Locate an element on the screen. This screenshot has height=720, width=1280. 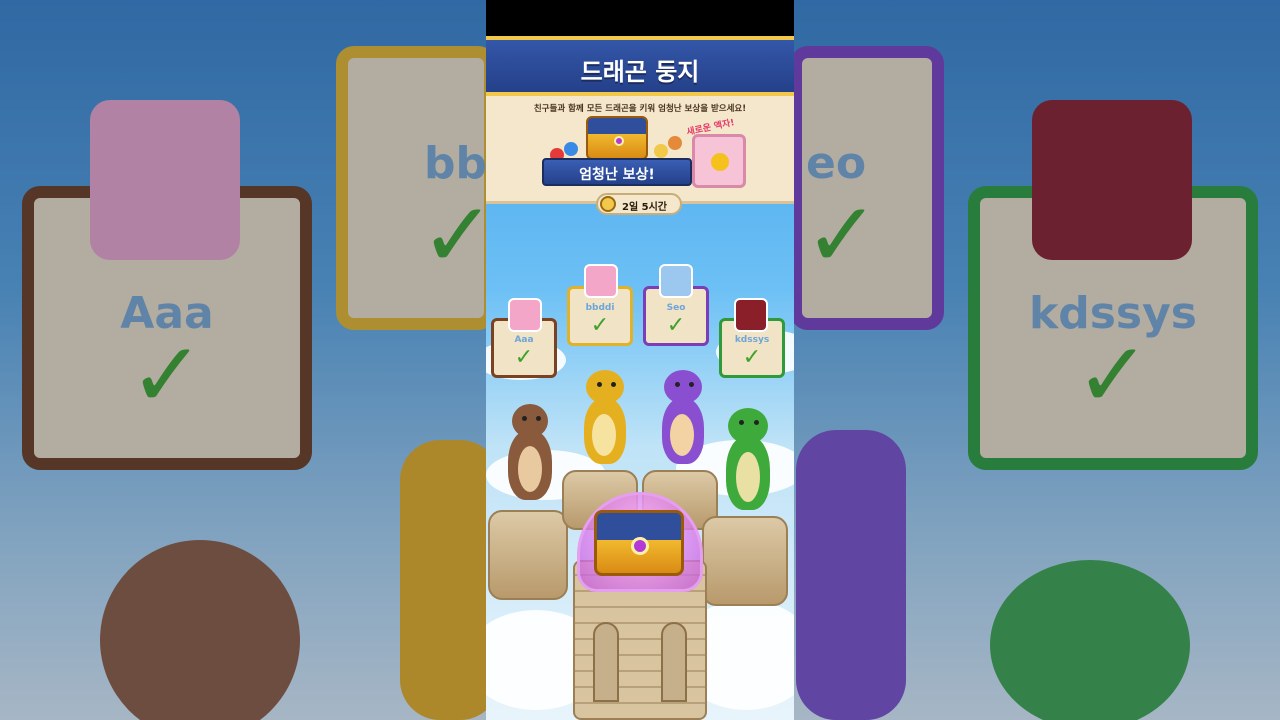
nest-treasure-chest is located at coordinates (639, 543).